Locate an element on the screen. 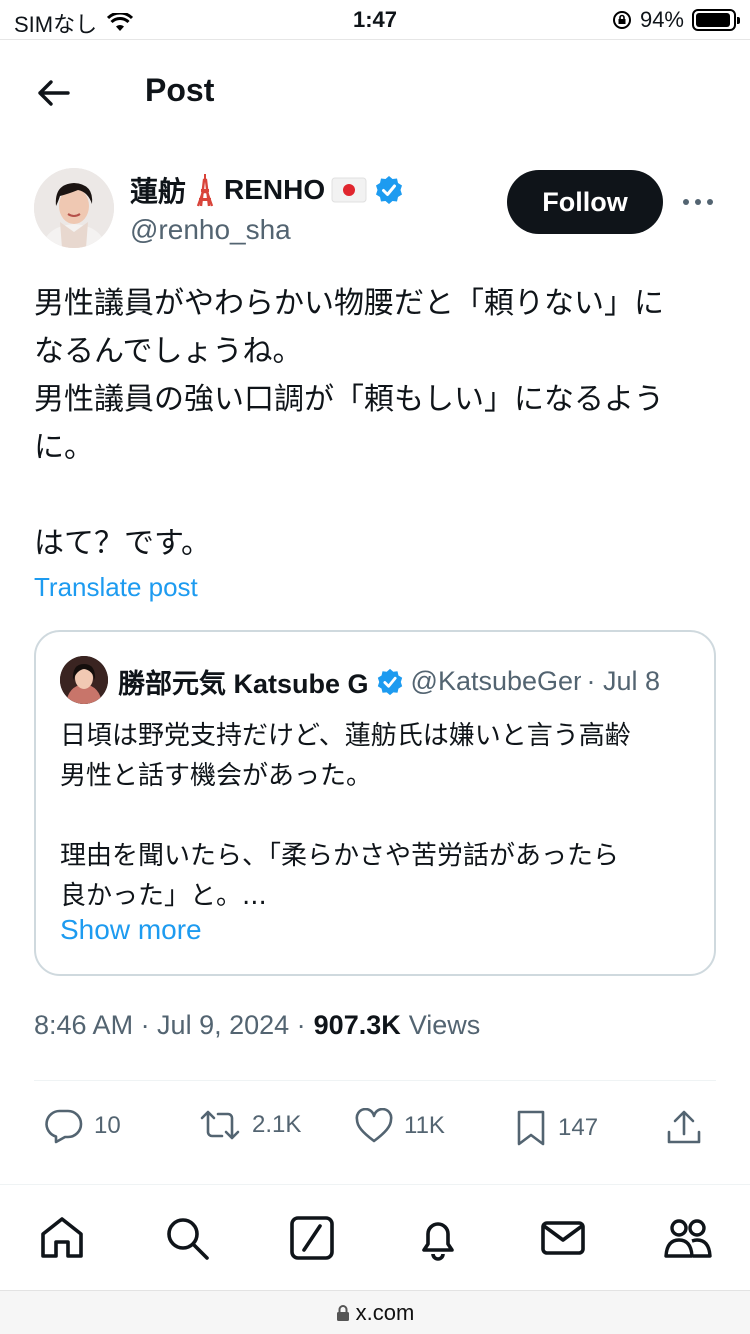  quoted-line: 男性と話す機会があった。 is located at coordinates (216, 776).